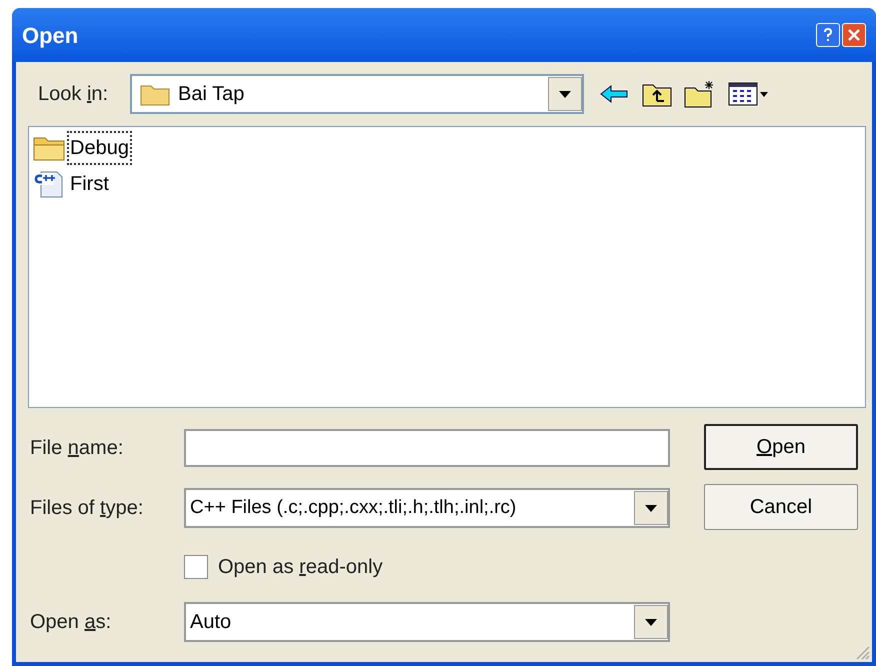  I want to click on view-menu-button, so click(748, 94).